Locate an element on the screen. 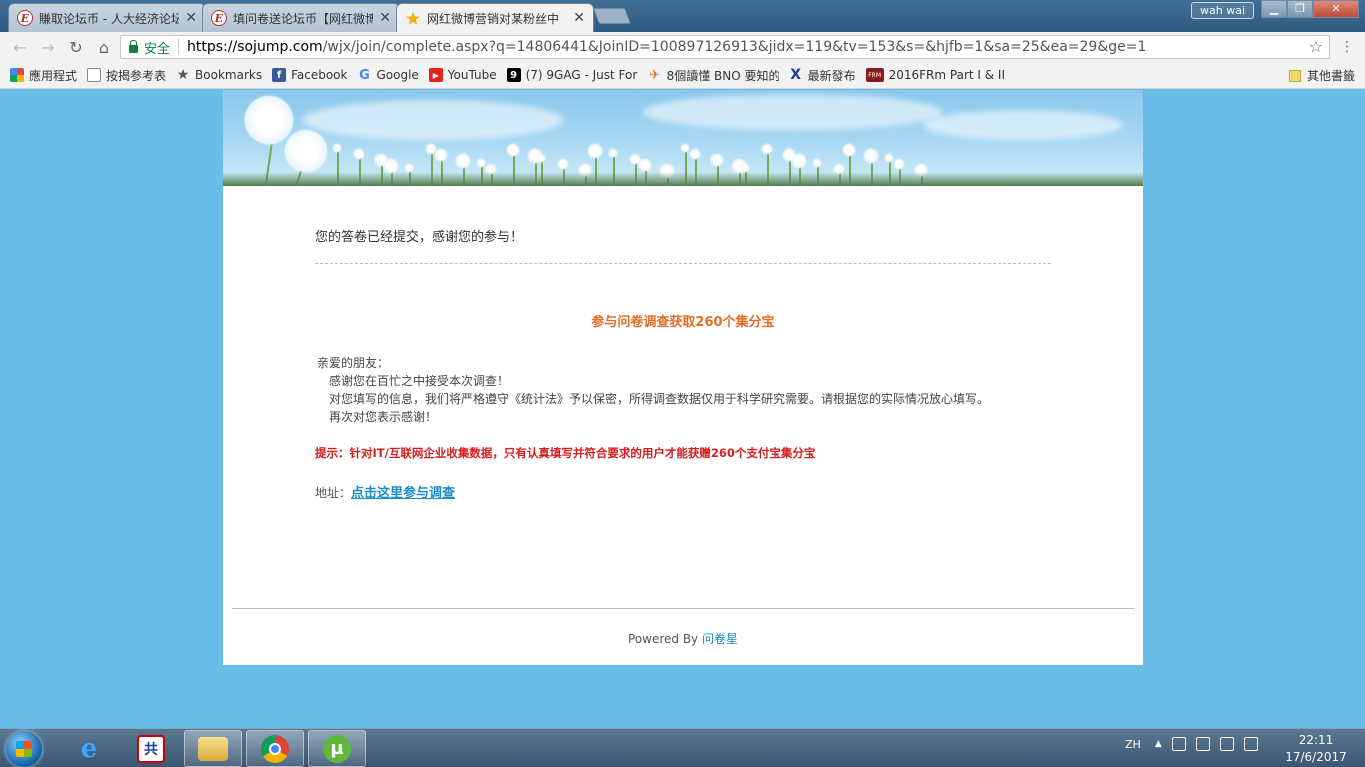  profile-button: wah wai is located at coordinates (1222, 10).